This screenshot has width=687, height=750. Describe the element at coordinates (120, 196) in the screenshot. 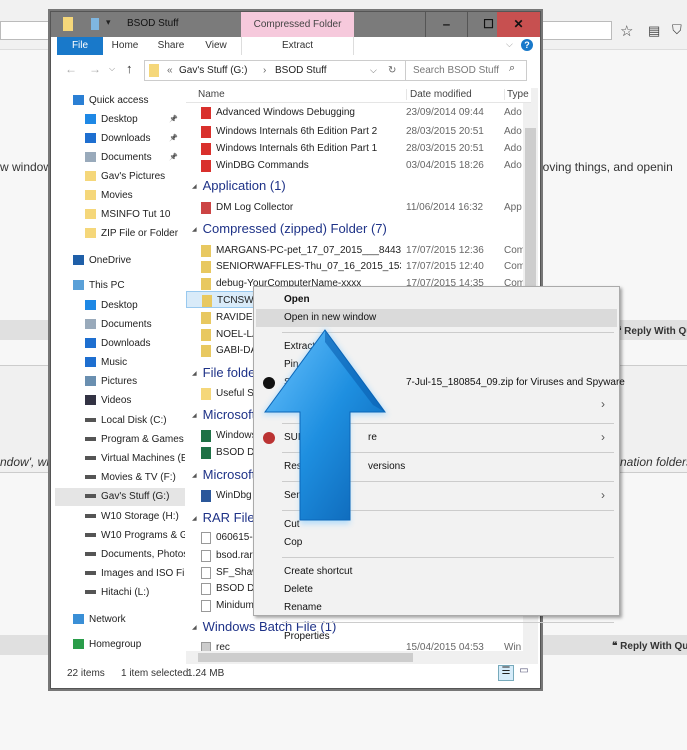

I see `nav-item: Movies` at that location.